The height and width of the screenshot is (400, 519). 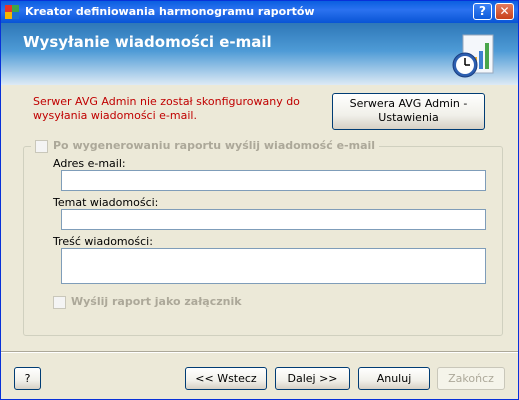 I want to click on server-settings-label-line2: Ustawienia, so click(x=408, y=117).